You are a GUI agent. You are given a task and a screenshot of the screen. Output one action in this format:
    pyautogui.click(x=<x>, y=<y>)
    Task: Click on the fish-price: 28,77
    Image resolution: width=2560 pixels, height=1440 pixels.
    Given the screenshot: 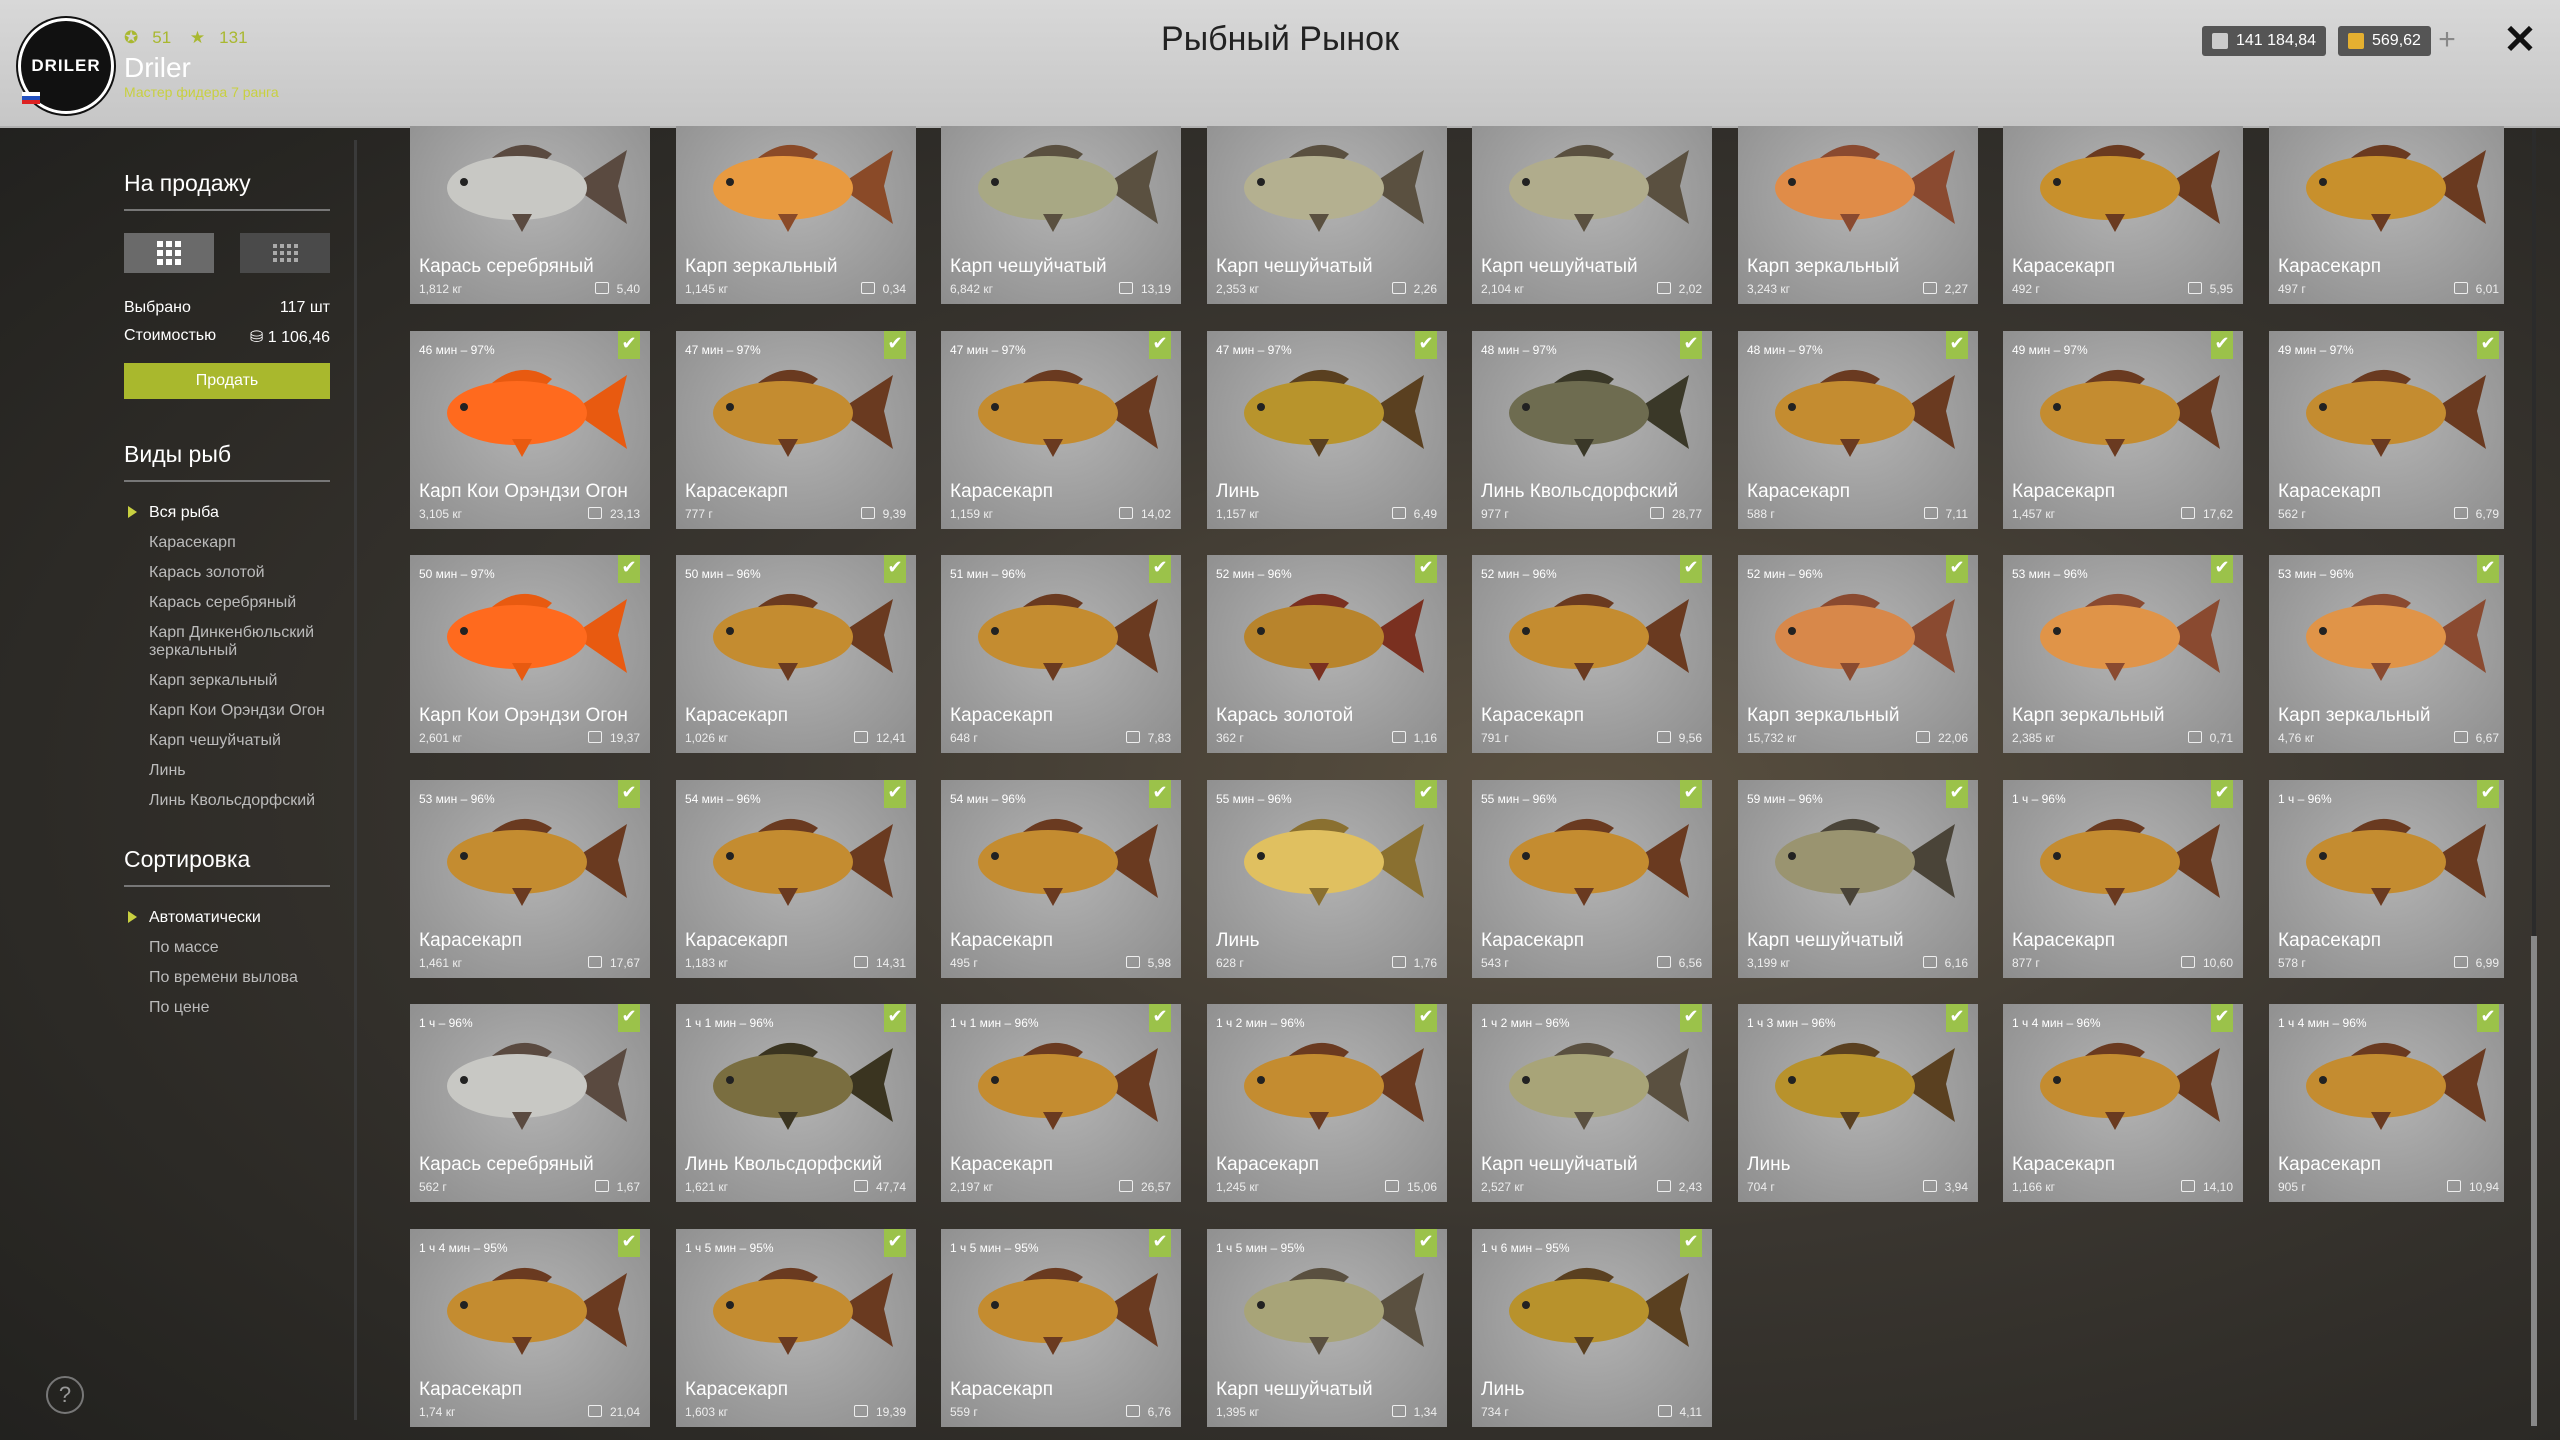 What is the action you would take?
    pyautogui.click(x=1686, y=514)
    